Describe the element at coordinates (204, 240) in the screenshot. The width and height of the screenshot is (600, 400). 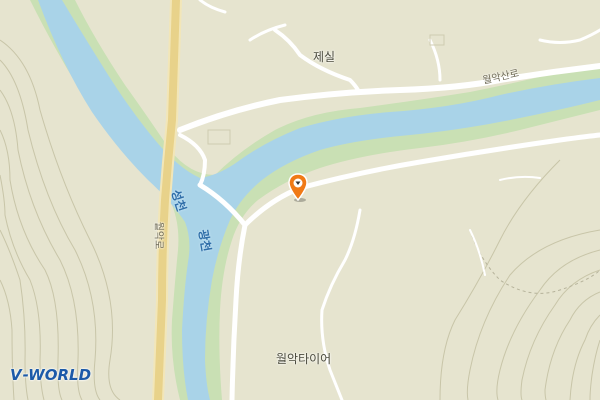
I see `river-label-2: 광천` at that location.